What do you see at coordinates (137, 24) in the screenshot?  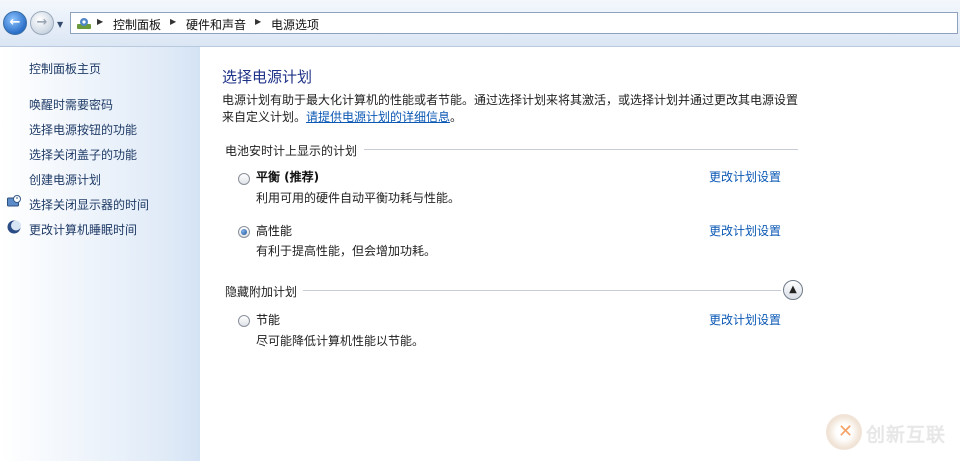 I see `breadcrumb-control-panel: 控制面板` at bounding box center [137, 24].